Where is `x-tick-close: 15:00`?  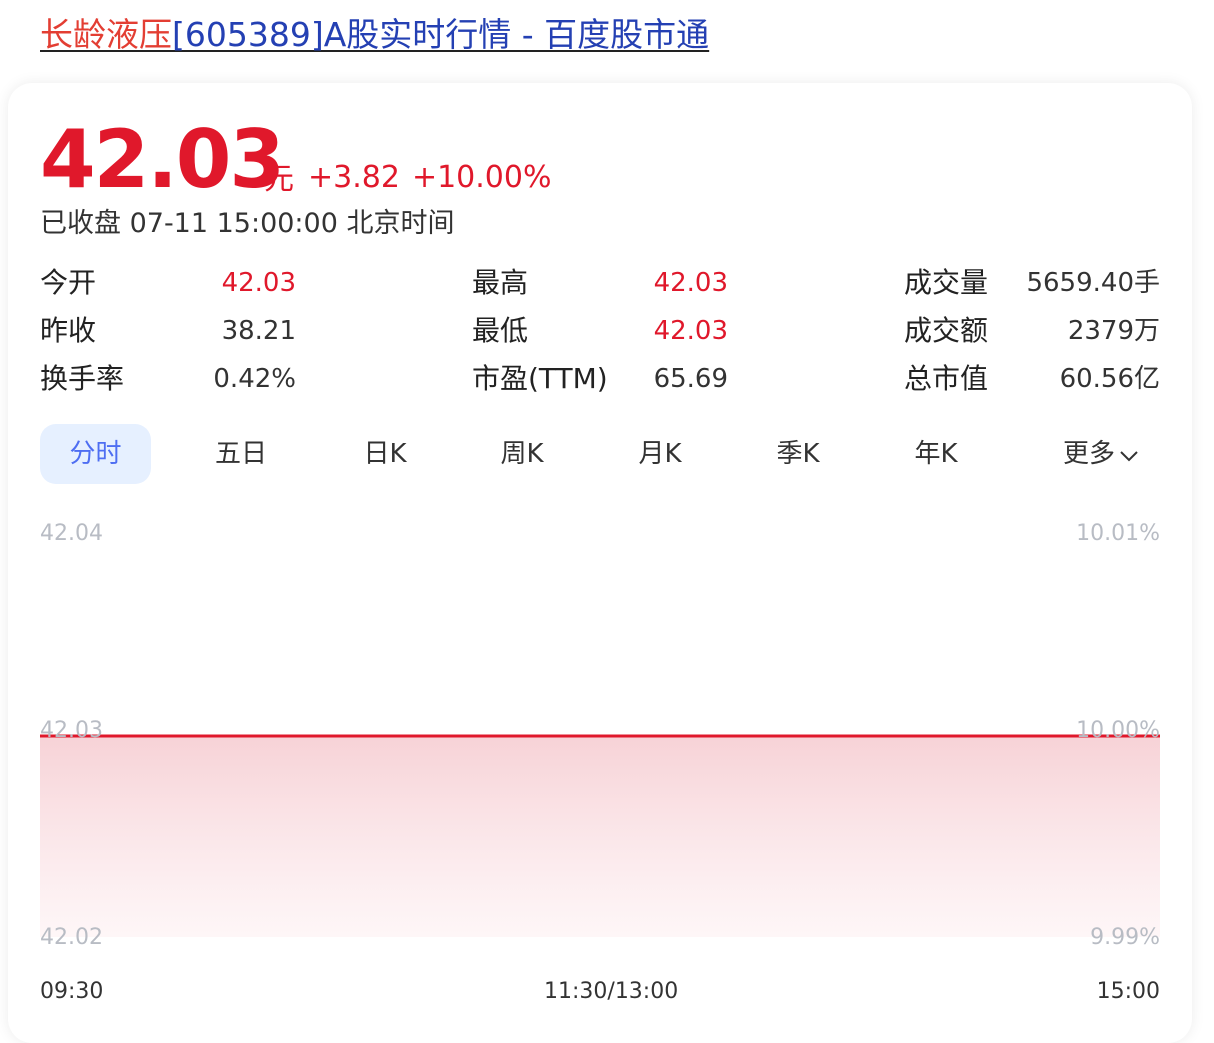
x-tick-close: 15:00 is located at coordinates (1128, 991).